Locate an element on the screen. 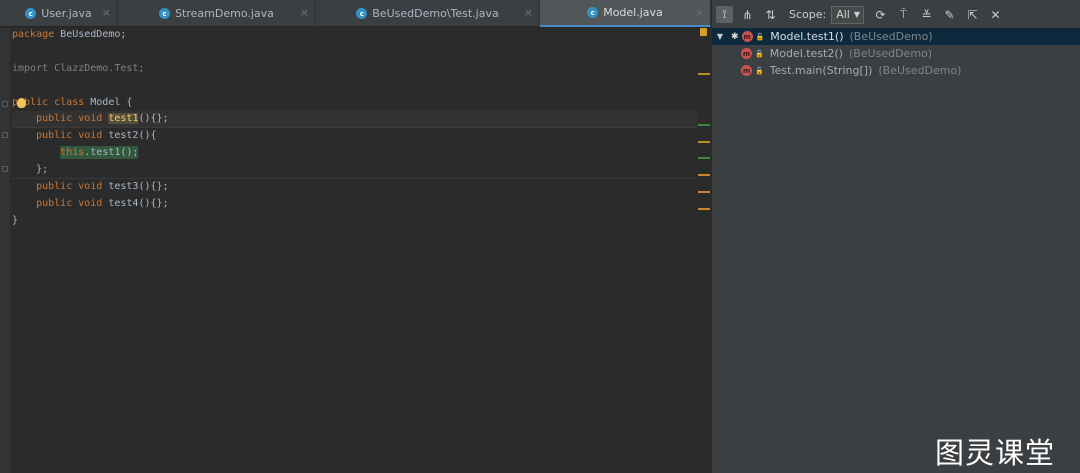  pin-icon: ✎ is located at coordinates (949, 14).